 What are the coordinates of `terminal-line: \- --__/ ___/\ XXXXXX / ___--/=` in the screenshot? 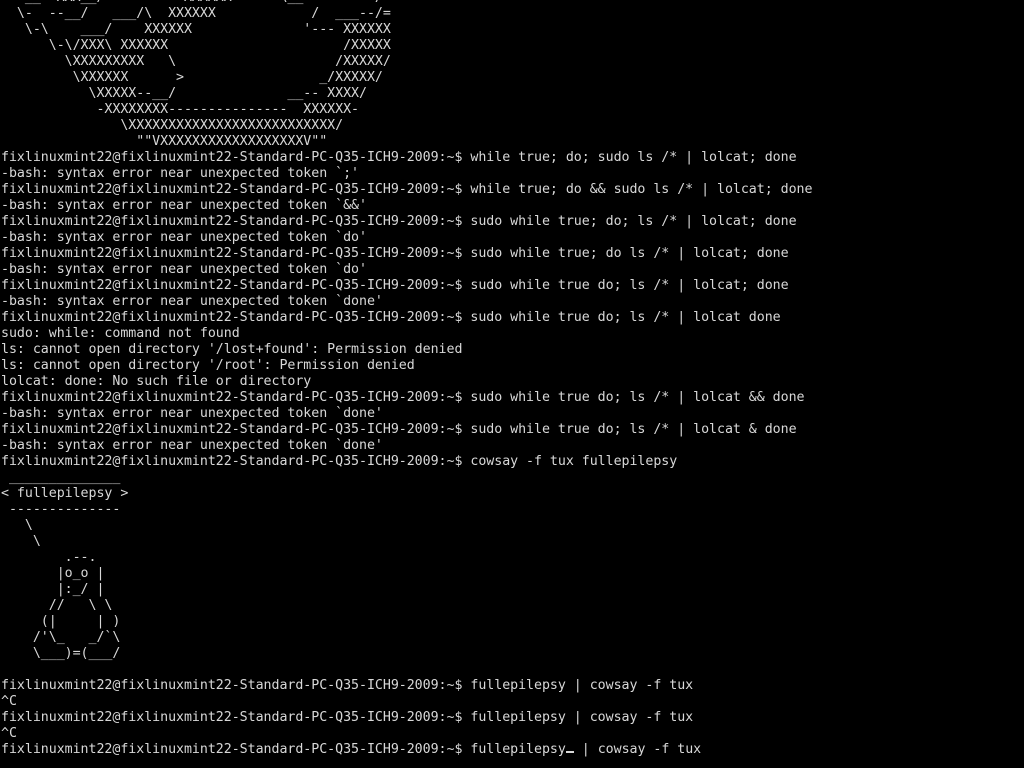 It's located at (196, 13).